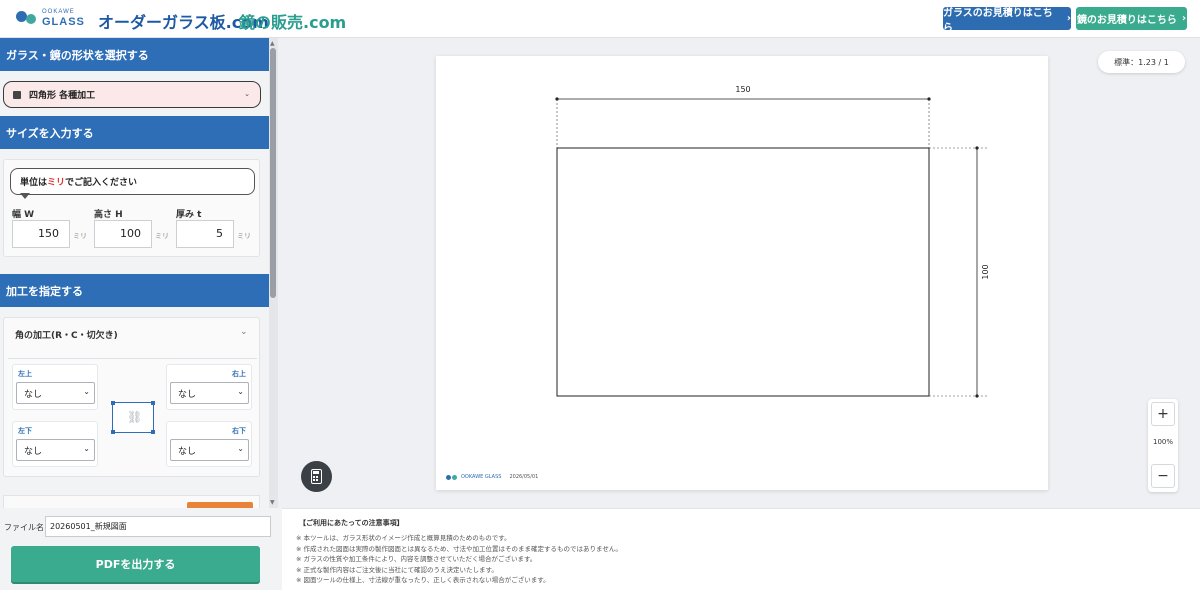  Describe the element at coordinates (742, 89) in the screenshot. I see `width-dimension-text: 150` at that location.